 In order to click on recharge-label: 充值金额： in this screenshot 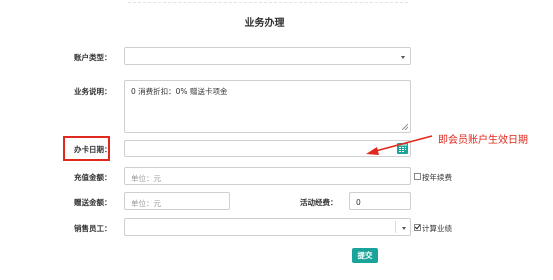, I will do `click(93, 177)`.